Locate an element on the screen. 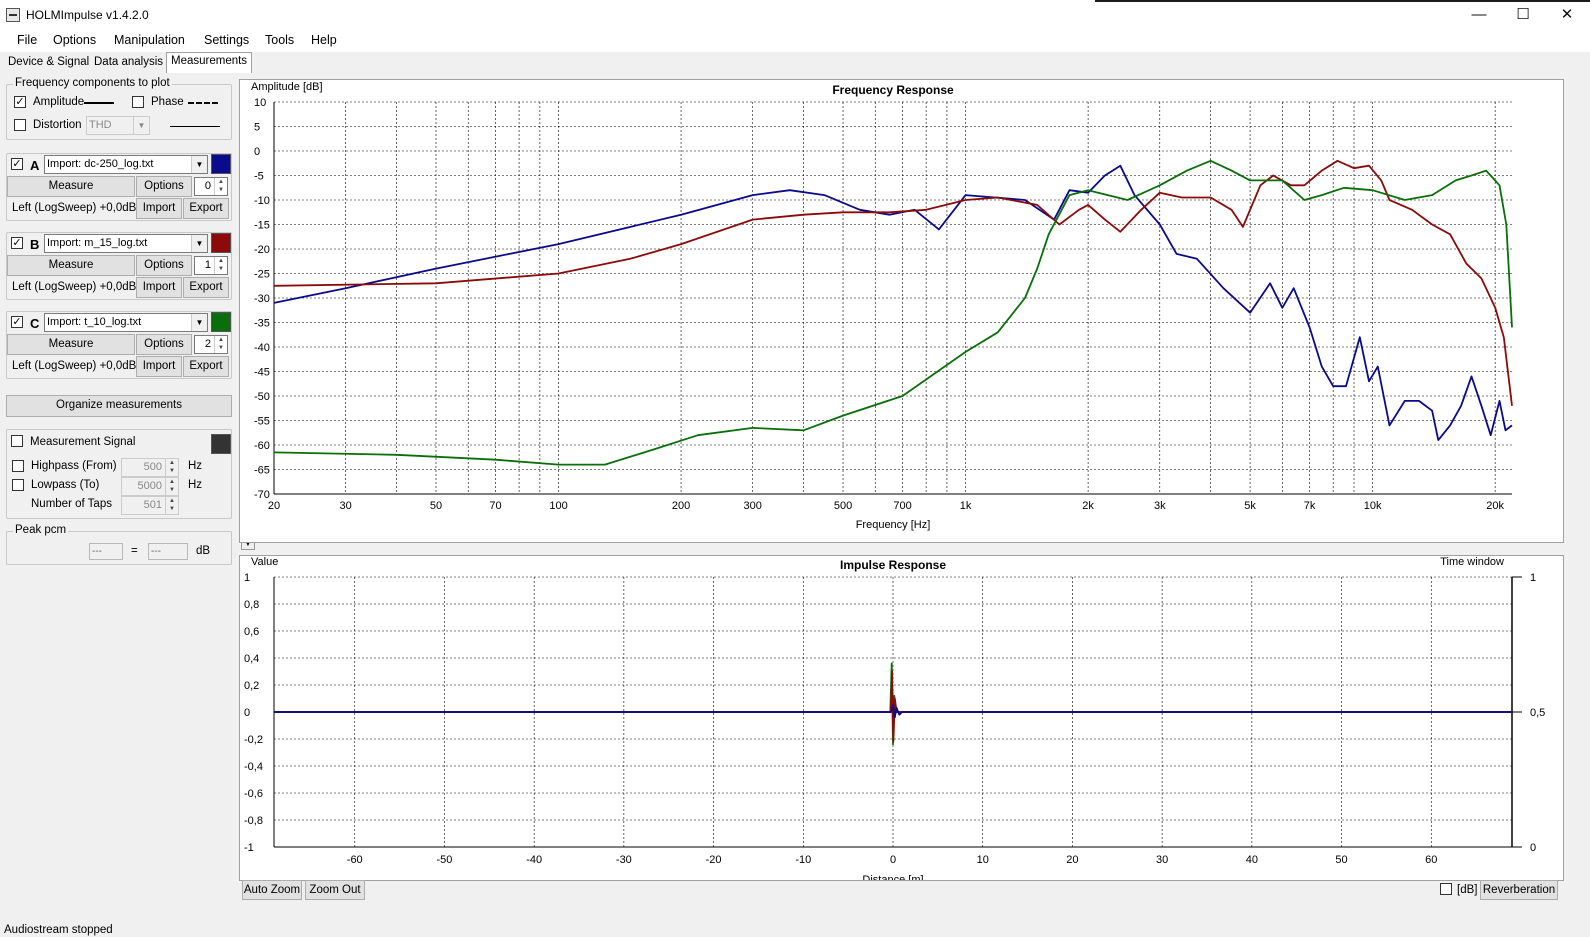  maximize-button: ☐ is located at coordinates (1523, 15).